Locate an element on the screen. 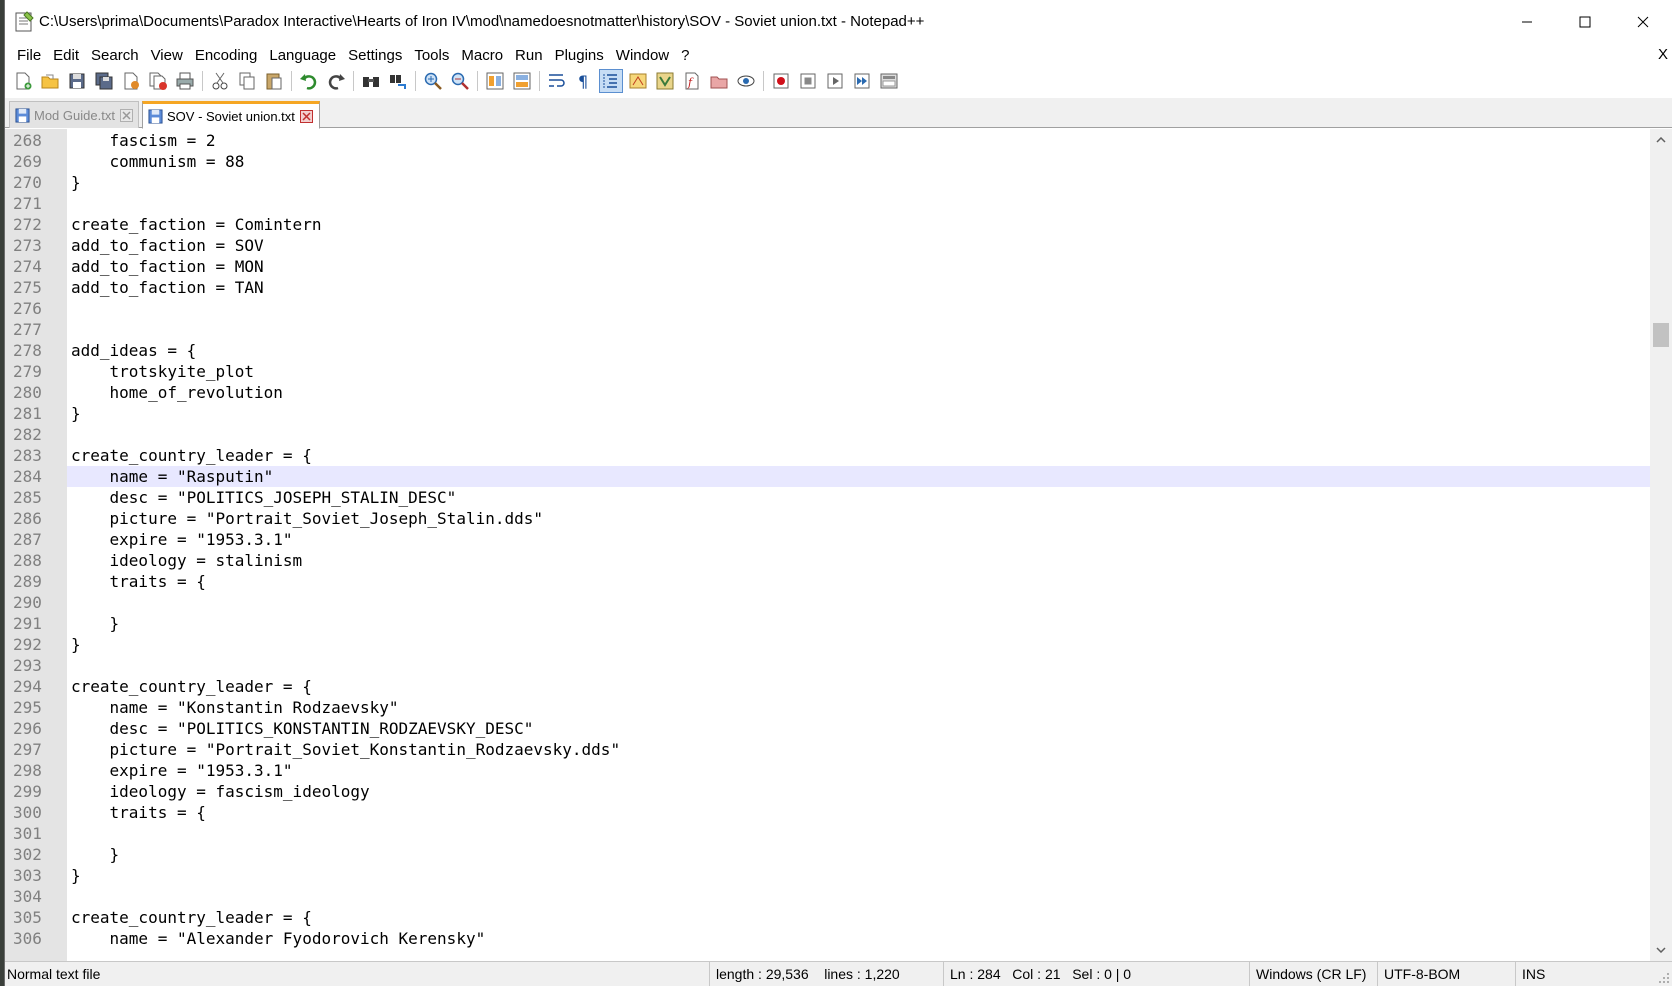 The image size is (1672, 986). code-line: 285 desc = "POLITICS_JOSEPH_STALIN_DESC" is located at coordinates (827, 497).